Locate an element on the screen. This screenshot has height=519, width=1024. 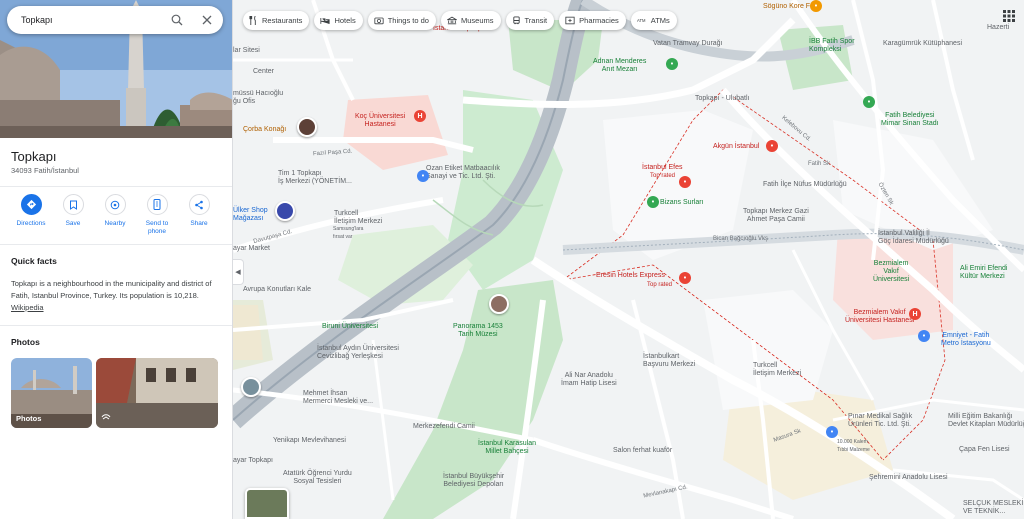
map-label: Bezmialem Vakıf Üniversitesi is located at coordinates (891, 272).